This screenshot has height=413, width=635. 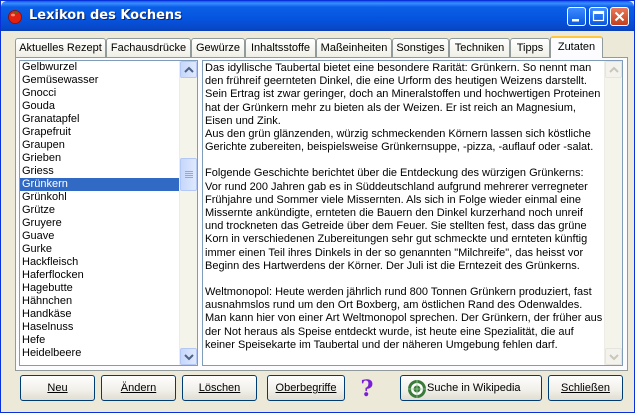 What do you see at coordinates (100, 262) in the screenshot?
I see `list-item: Hackfleisch` at bounding box center [100, 262].